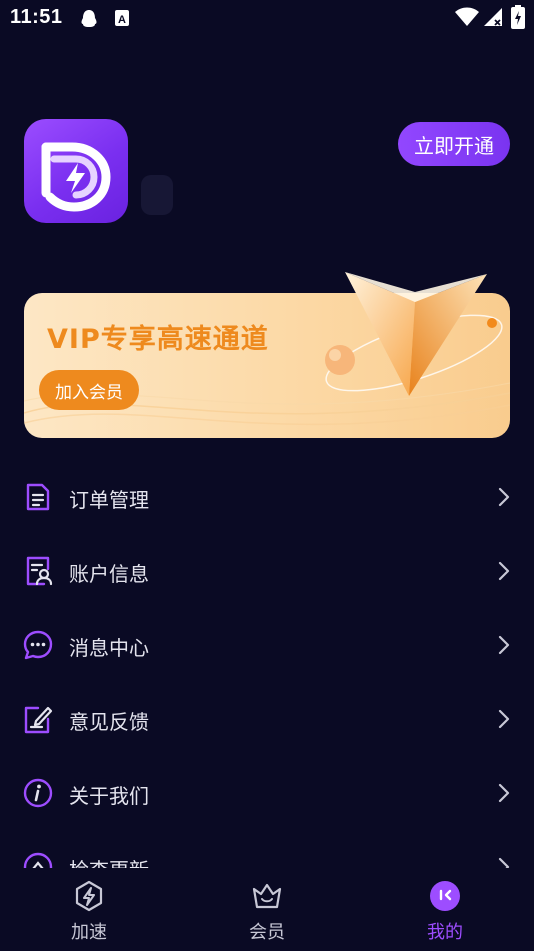  What do you see at coordinates (89, 932) in the screenshot?
I see `nav-label: 加速` at bounding box center [89, 932].